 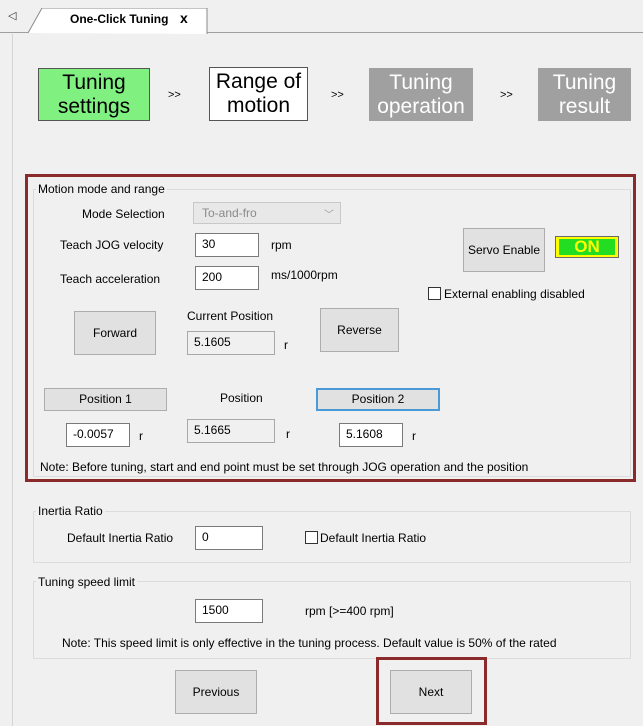 What do you see at coordinates (371, 435) in the screenshot?
I see `position-2-input: 5.1608` at bounding box center [371, 435].